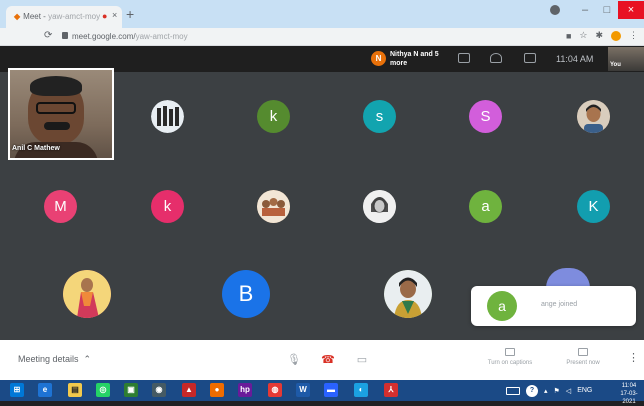  What do you see at coordinates (629, 398) in the screenshot?
I see `system-date: 17-03-2021` at bounding box center [629, 398].